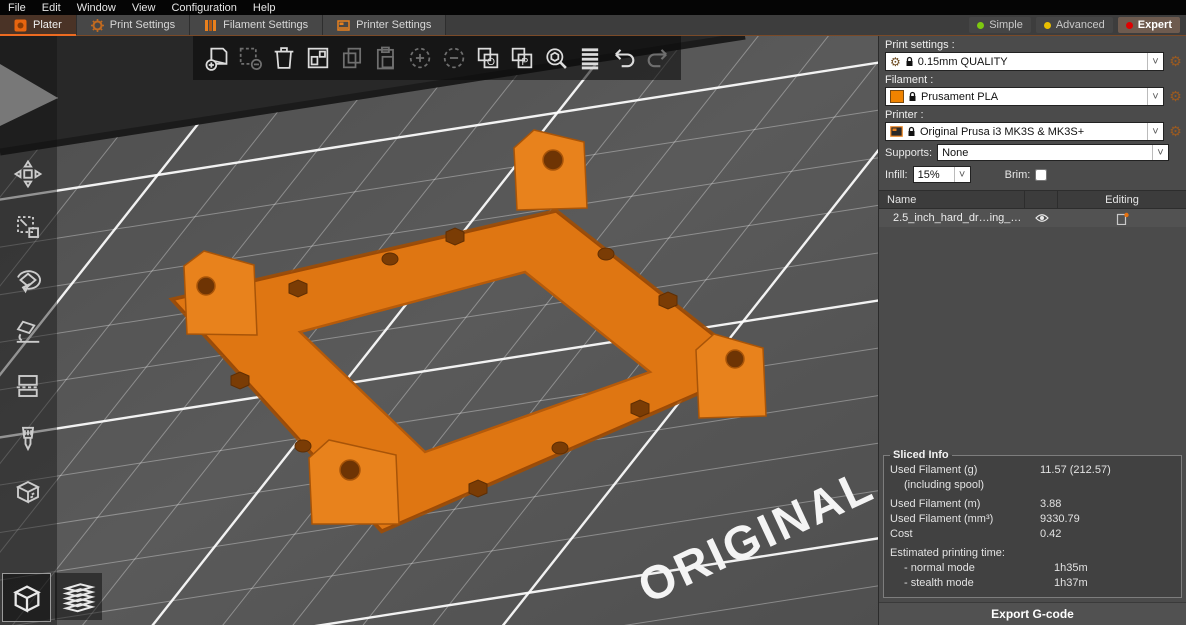  I want to click on mode-expert: Expert, so click(1148, 25).